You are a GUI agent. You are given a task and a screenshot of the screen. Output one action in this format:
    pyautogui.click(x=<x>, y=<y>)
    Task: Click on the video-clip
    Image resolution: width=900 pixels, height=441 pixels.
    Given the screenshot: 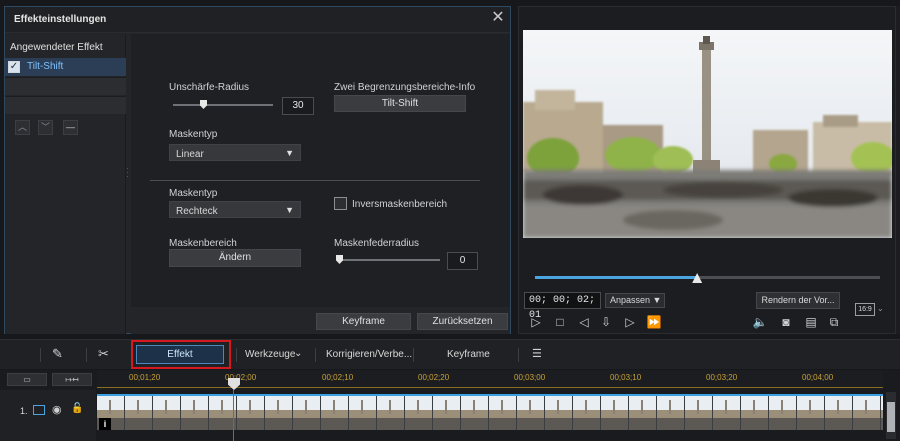 What is the action you would take?
    pyautogui.click(x=490, y=412)
    